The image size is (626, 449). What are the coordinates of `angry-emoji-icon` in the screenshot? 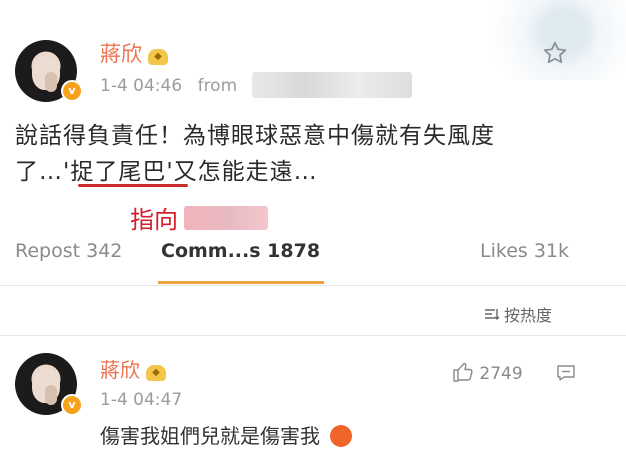 It's located at (341, 436).